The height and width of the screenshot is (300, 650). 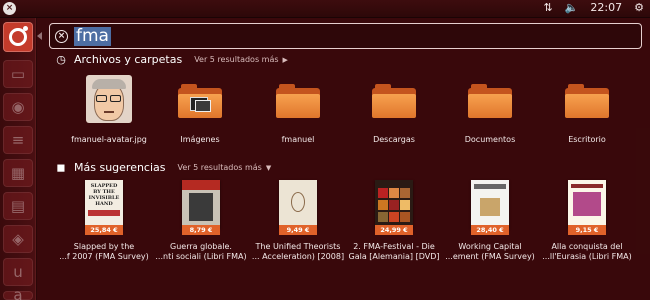 I want to click on ubuntu-one-icon: u, so click(x=18, y=272).